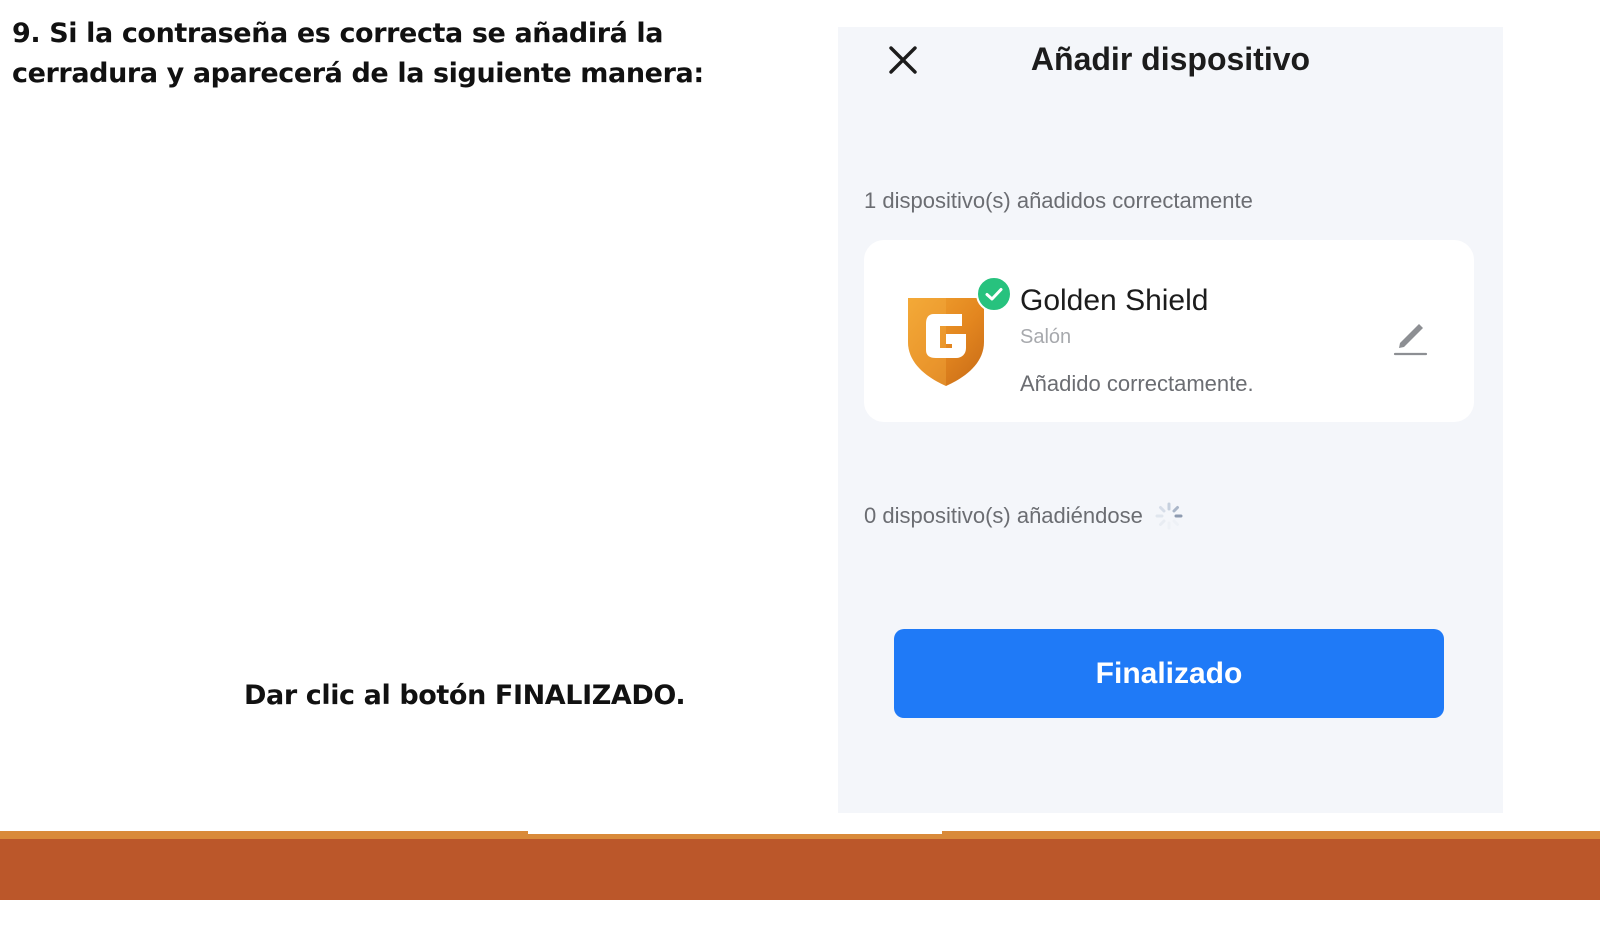  Describe the element at coordinates (1058, 200) in the screenshot. I see `added-devices-label: 1 dispositivo(s) añadidos correctamente` at that location.